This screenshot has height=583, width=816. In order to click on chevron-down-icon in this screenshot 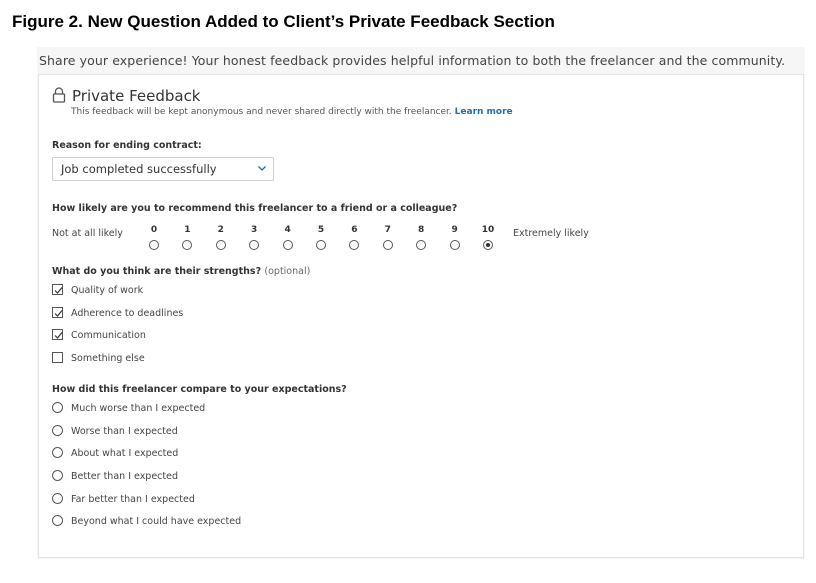, I will do `click(262, 167)`.